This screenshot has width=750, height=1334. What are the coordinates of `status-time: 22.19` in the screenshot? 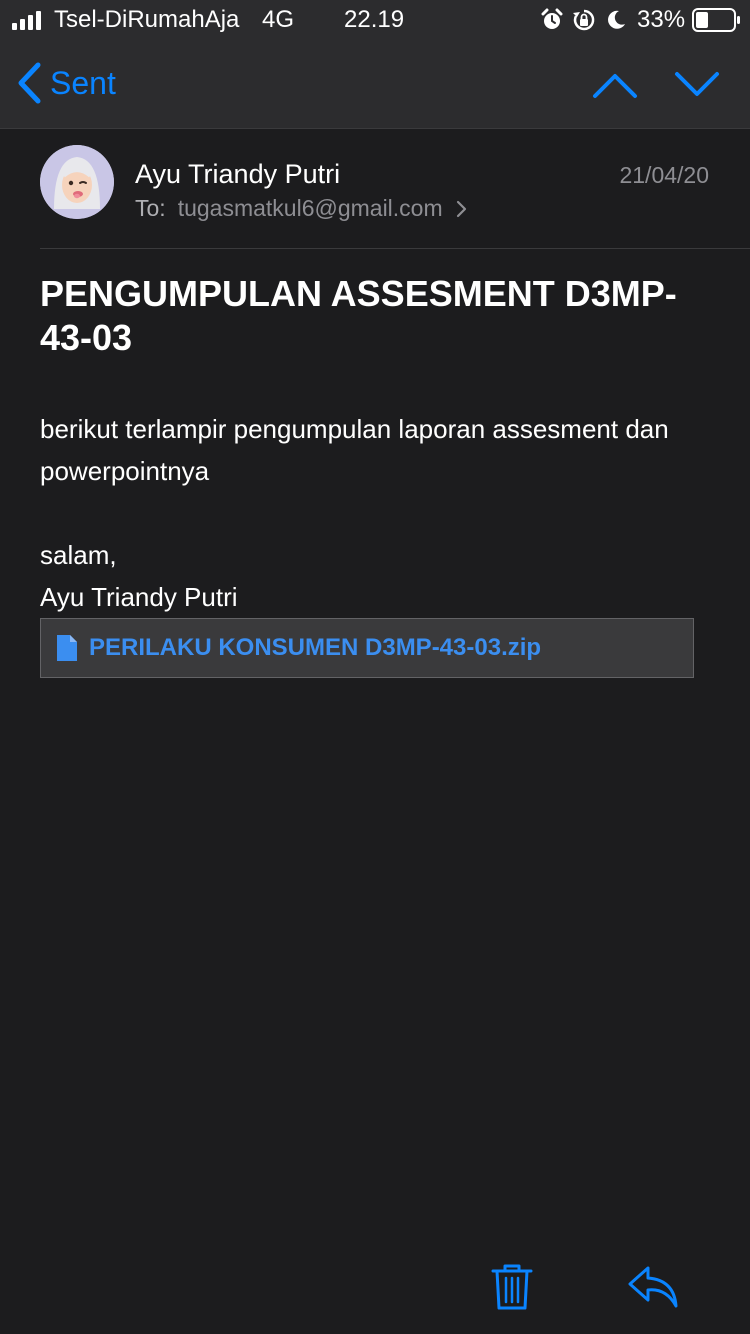 It's located at (374, 19).